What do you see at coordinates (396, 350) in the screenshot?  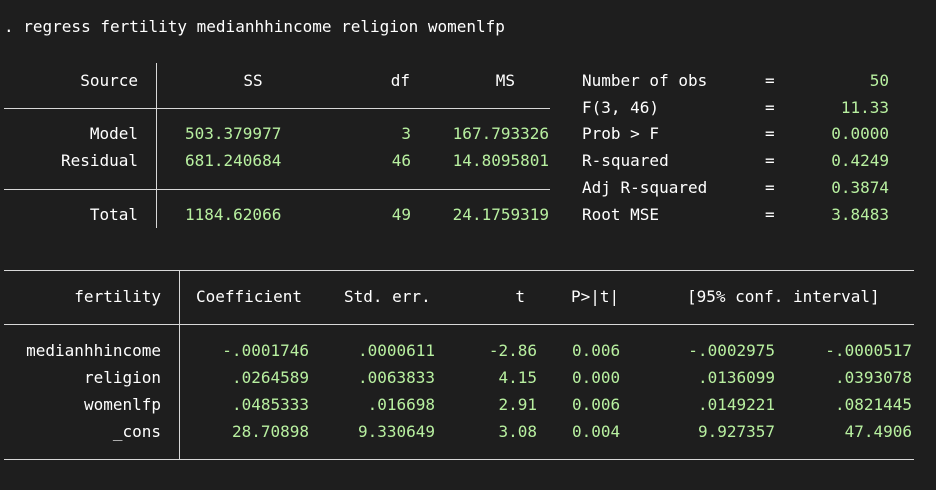 I see `coef-row-se: .0000611` at bounding box center [396, 350].